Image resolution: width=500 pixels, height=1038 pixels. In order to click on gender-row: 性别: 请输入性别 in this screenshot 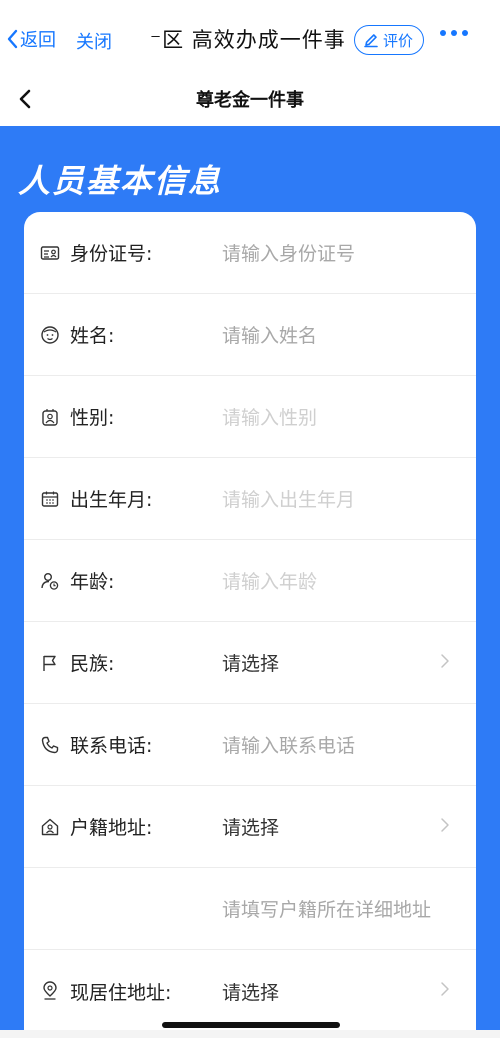, I will do `click(250, 417)`.